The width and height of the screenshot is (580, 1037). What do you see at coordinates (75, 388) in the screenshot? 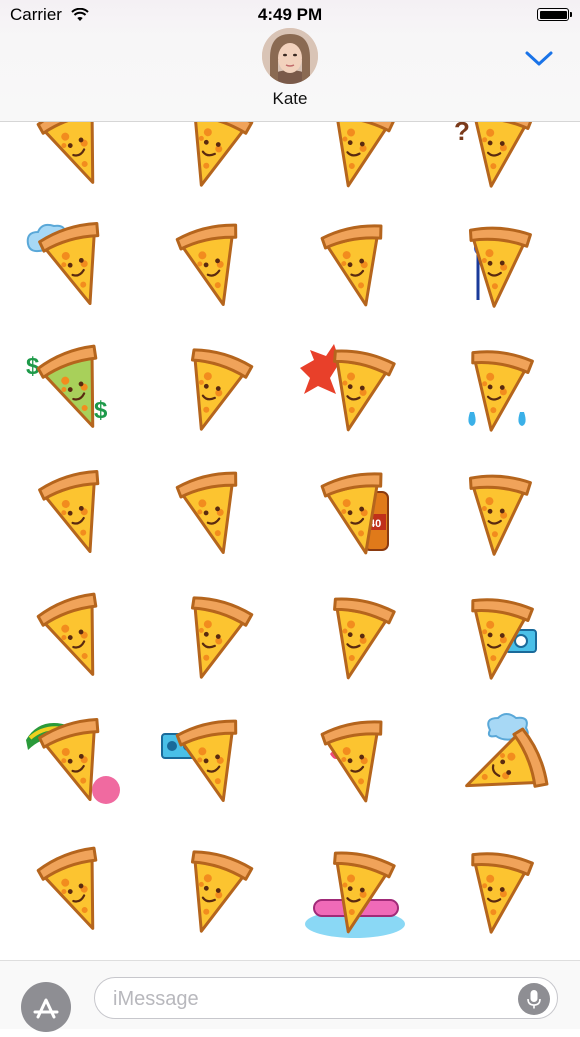
I see `sticker-pizza-money: $ $` at bounding box center [75, 388].